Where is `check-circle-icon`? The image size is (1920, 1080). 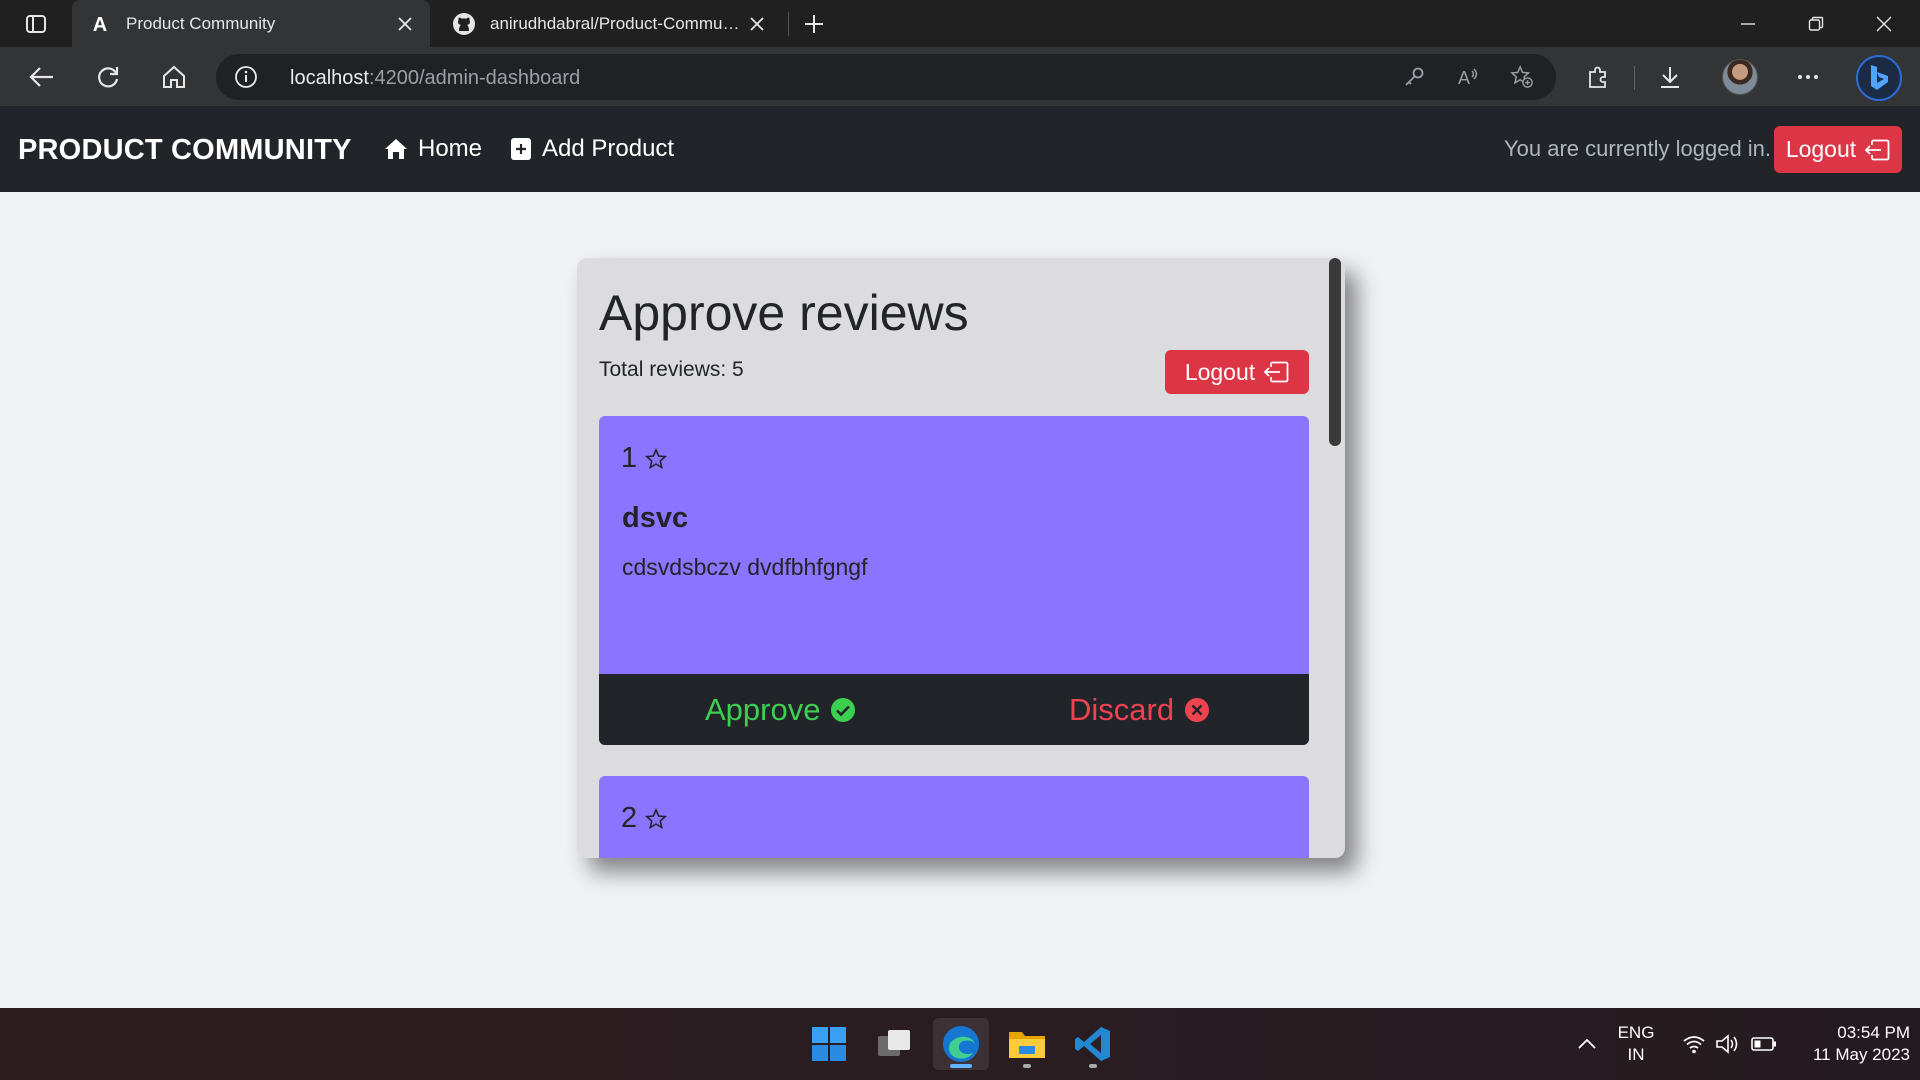
check-circle-icon is located at coordinates (843, 710).